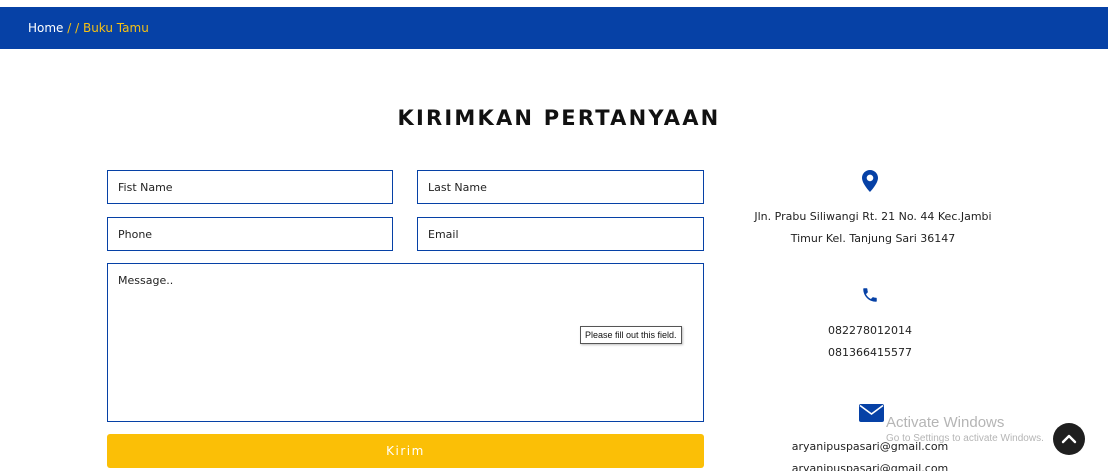 This screenshot has height=471, width=1108. I want to click on first-name-field, so click(250, 187).